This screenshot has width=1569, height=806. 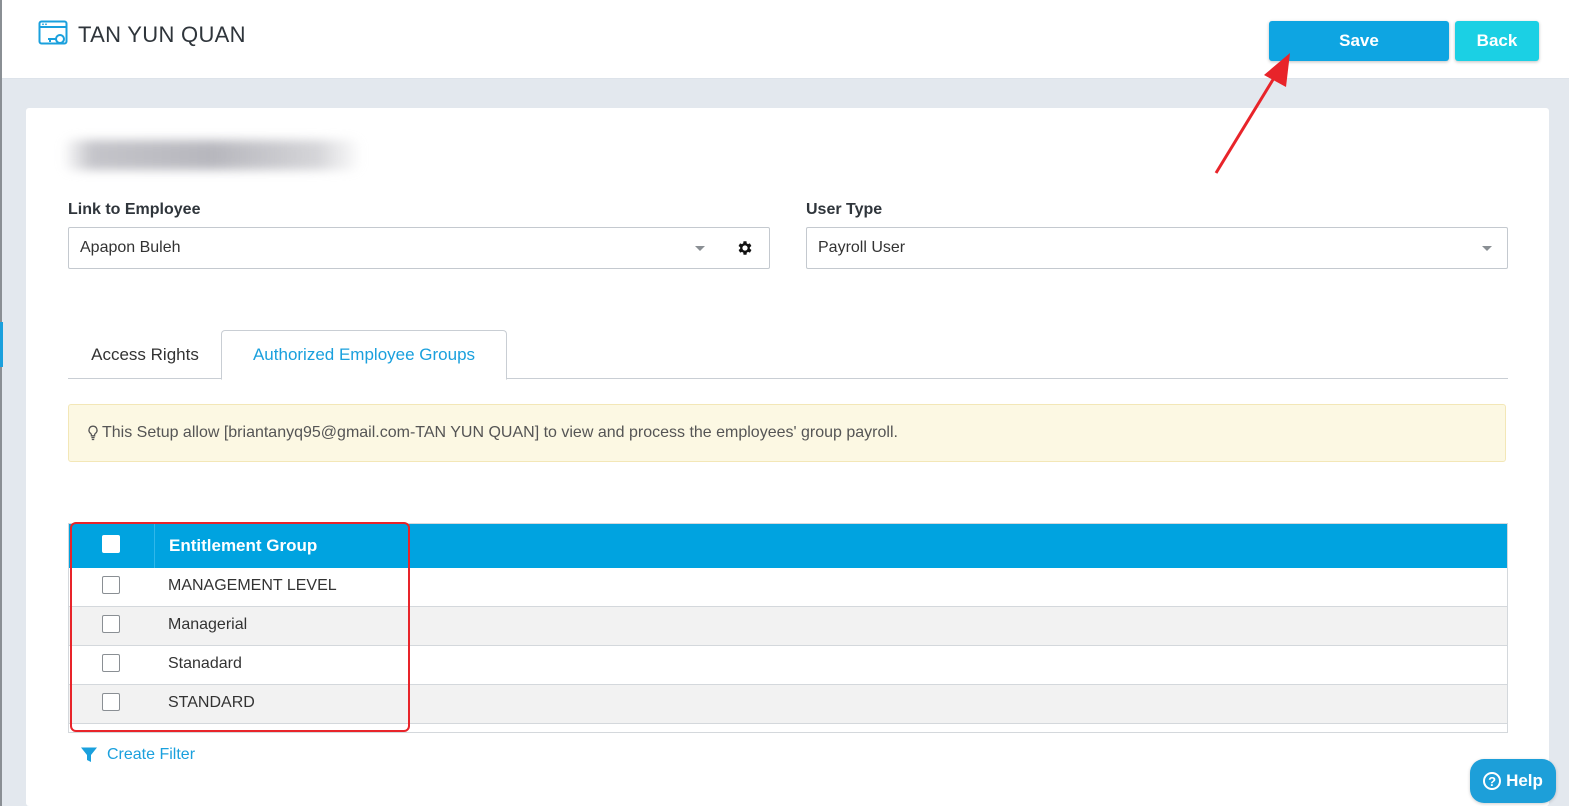 I want to click on table-row: MANAGEMENT LEVEL, so click(x=788, y=587).